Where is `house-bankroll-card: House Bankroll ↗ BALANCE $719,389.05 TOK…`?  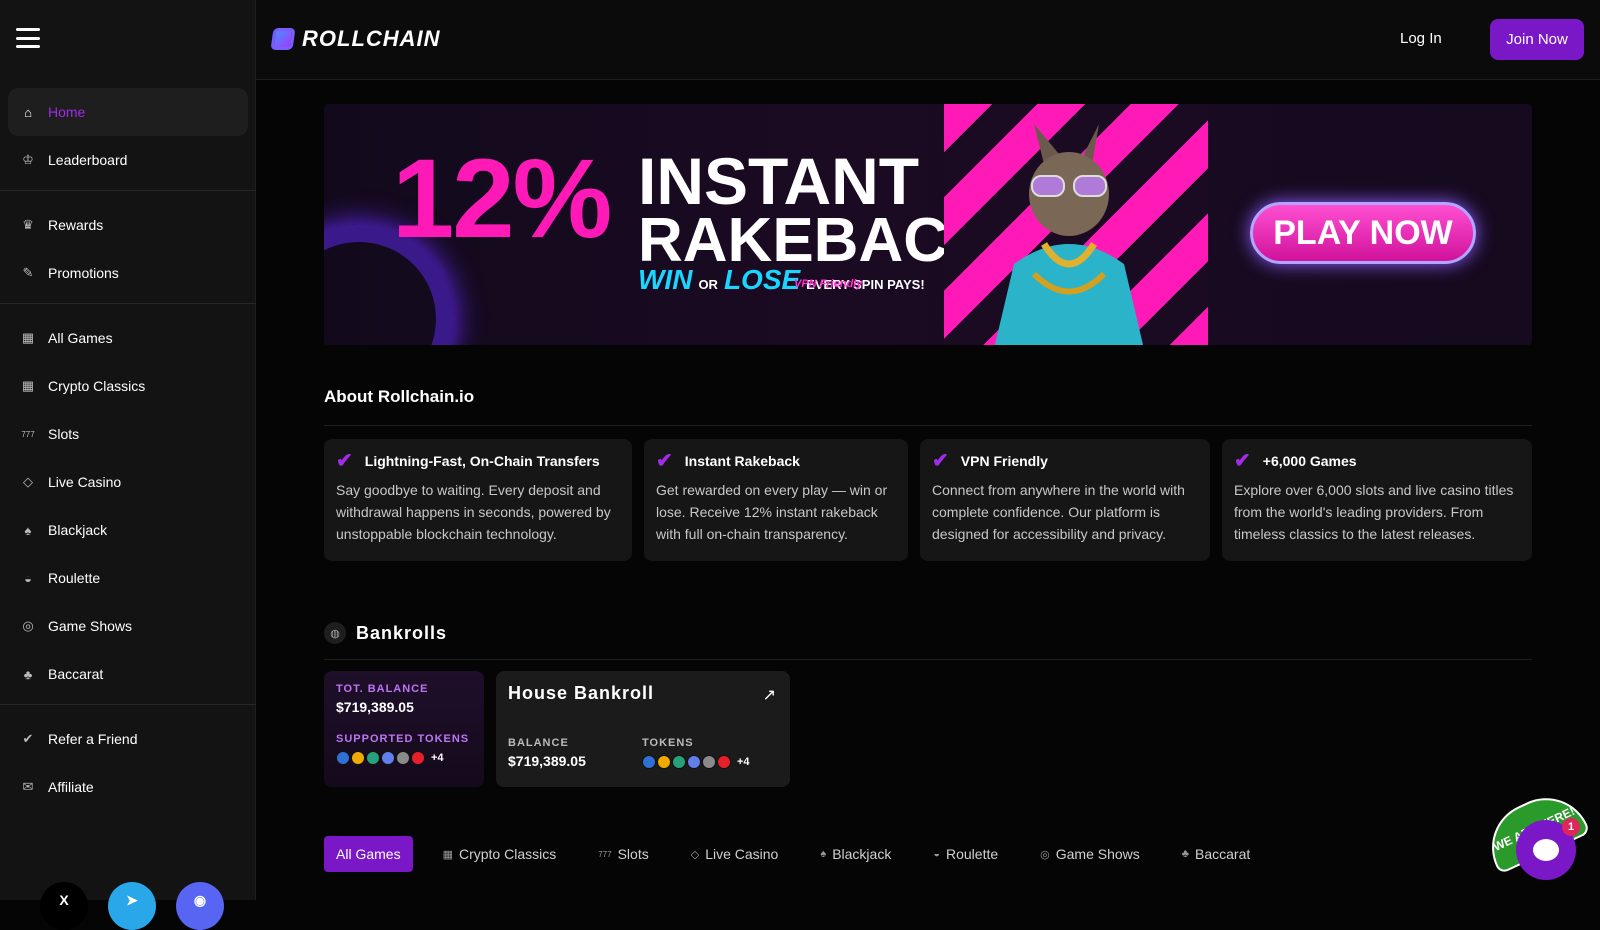 house-bankroll-card: House Bankroll ↗ BALANCE $719,389.05 TOK… is located at coordinates (643, 729).